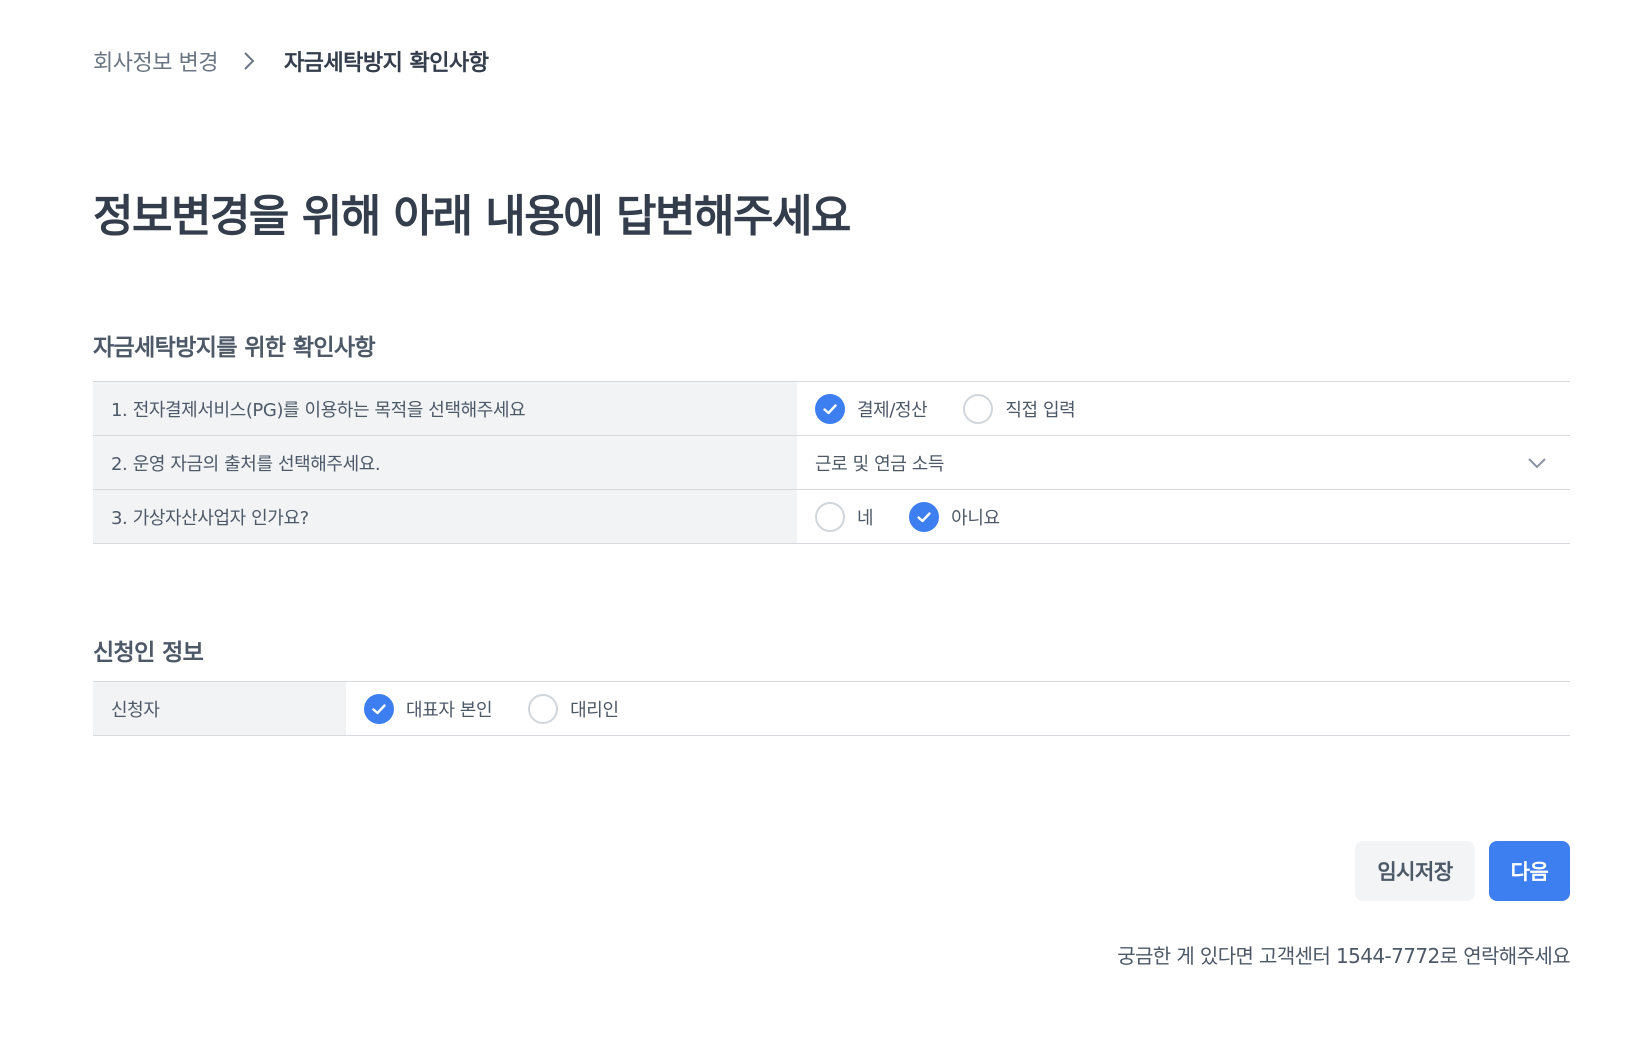 This screenshot has width=1637, height=1055. What do you see at coordinates (449, 710) in the screenshot?
I see `radio-label: 대표자 본인` at bounding box center [449, 710].